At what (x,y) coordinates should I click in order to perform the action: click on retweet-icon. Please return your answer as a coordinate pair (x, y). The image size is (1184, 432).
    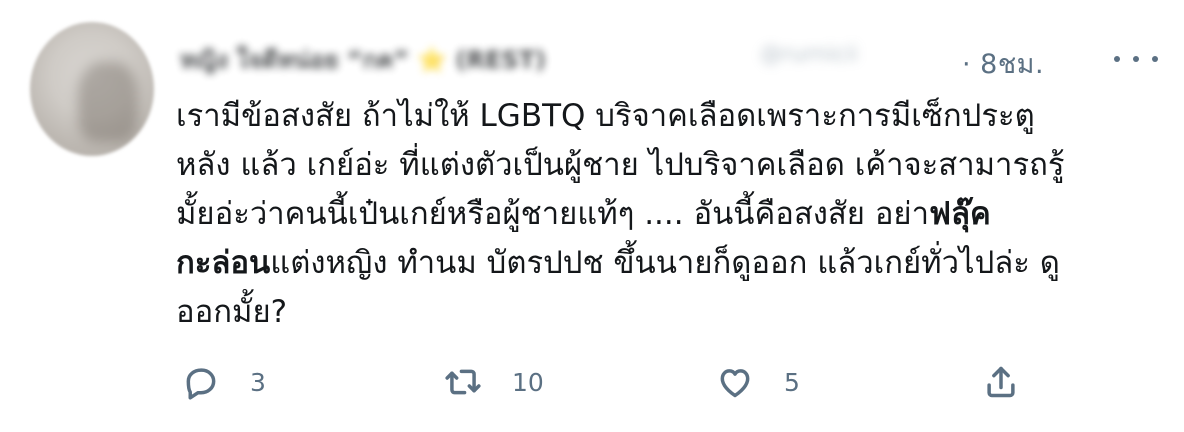
    Looking at the image, I should click on (463, 382).